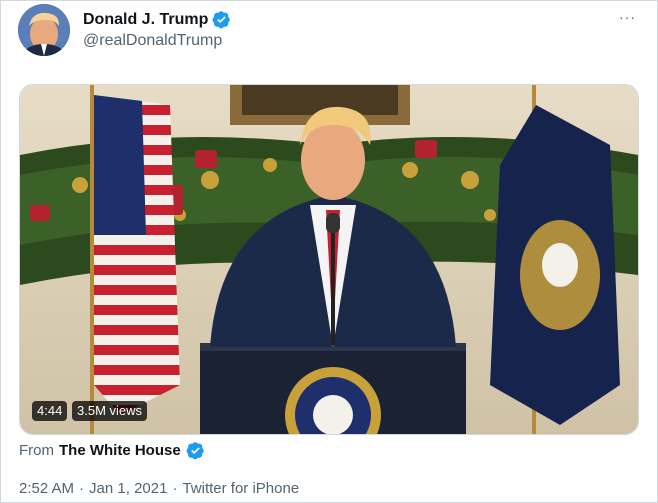 The height and width of the screenshot is (503, 658). I want to click on avatar, so click(44, 30).